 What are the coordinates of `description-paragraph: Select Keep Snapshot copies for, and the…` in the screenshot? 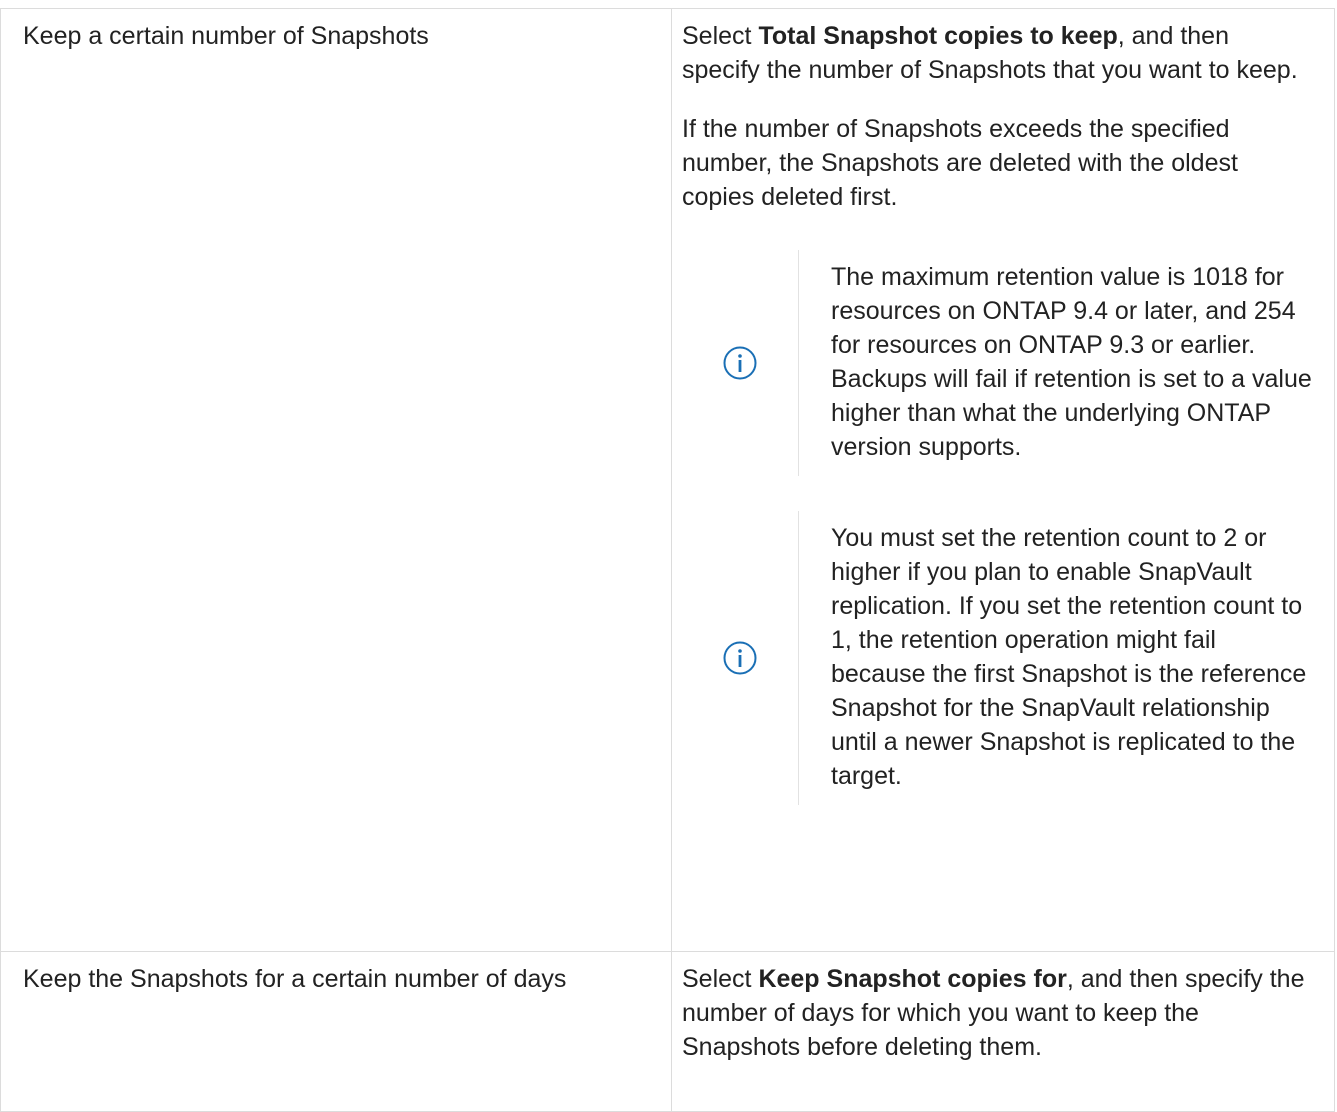 It's located at (993, 1013).